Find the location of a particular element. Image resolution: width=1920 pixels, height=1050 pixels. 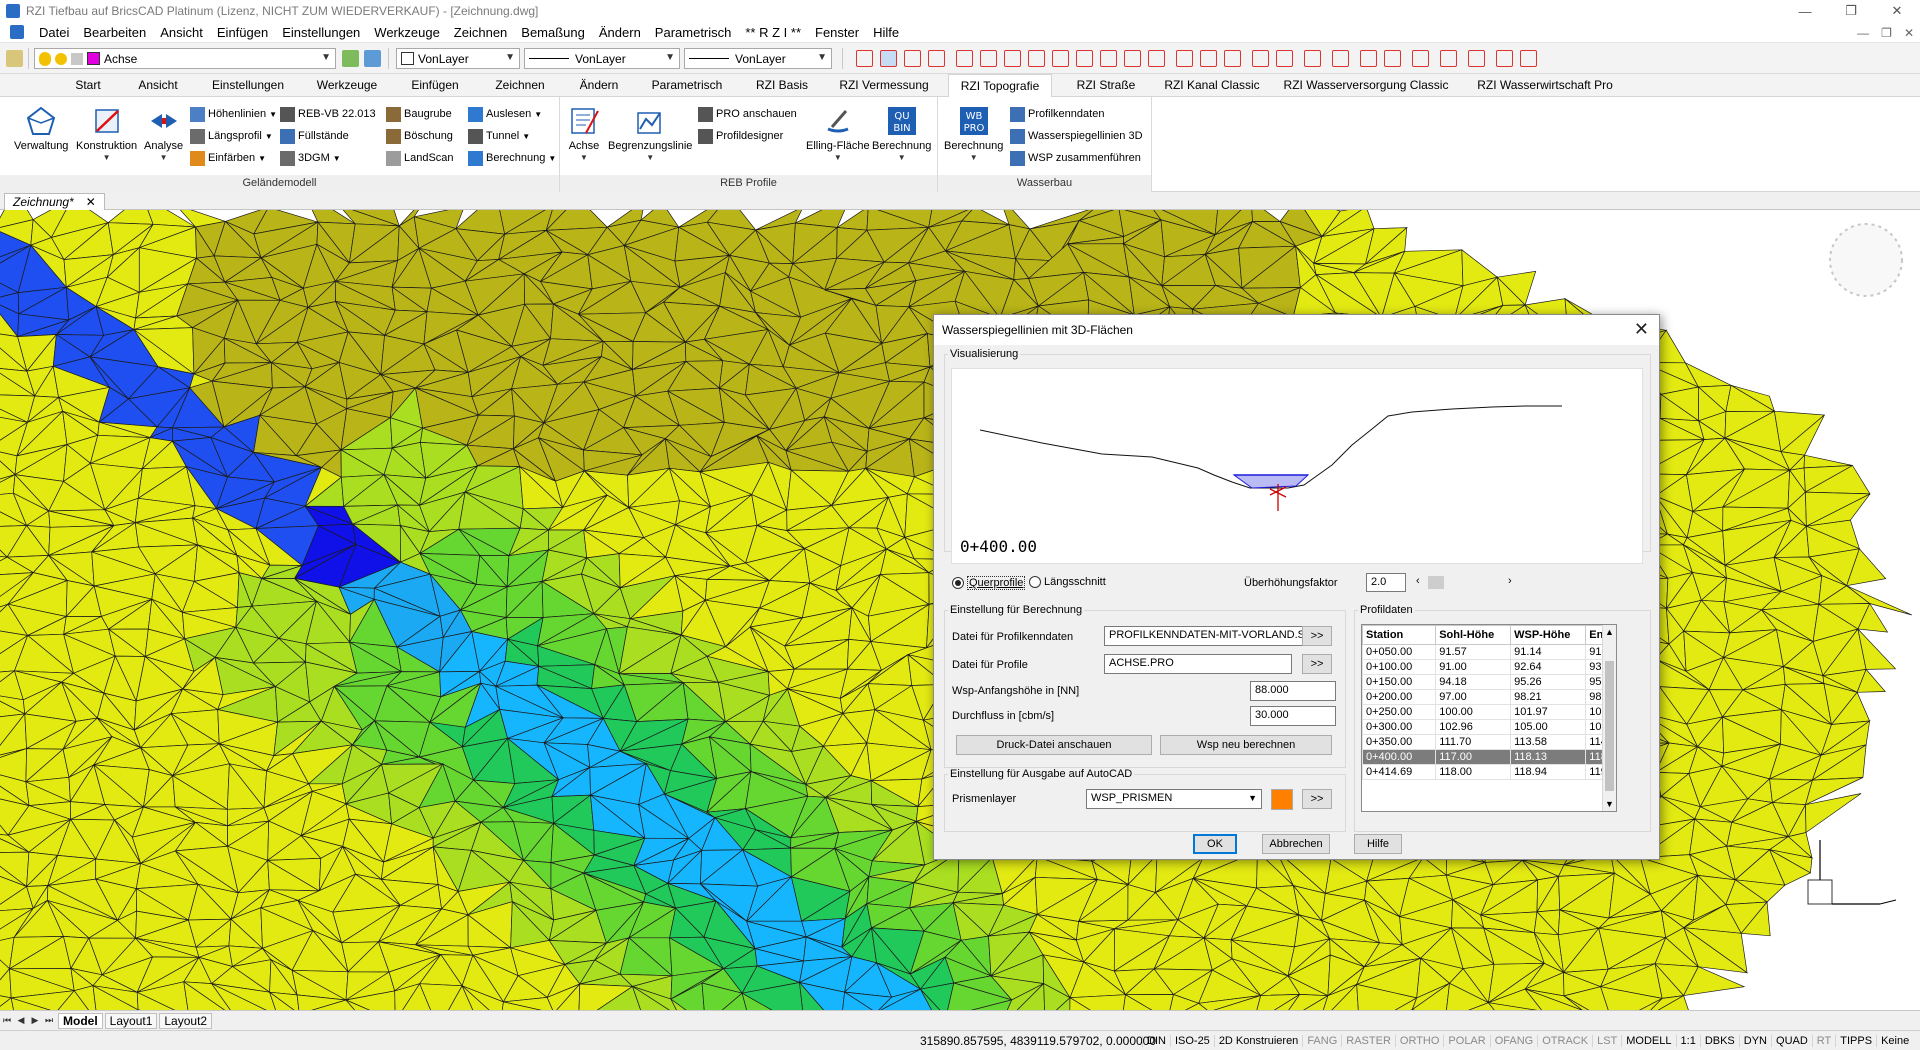

status-toggle: OFANG is located at coordinates (1513, 1041).